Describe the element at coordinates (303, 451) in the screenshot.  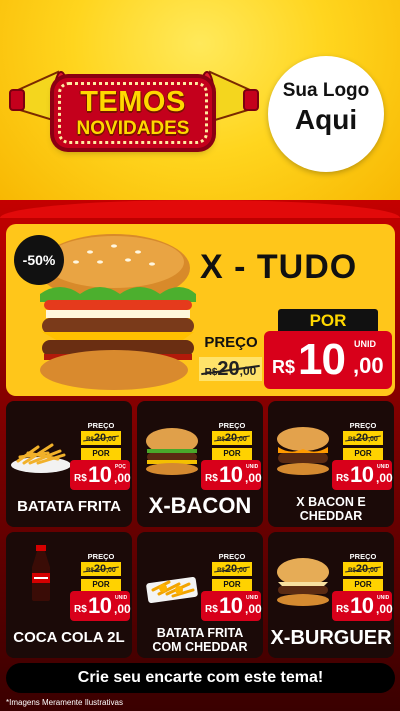
I see `cheddar-burger-icon` at that location.